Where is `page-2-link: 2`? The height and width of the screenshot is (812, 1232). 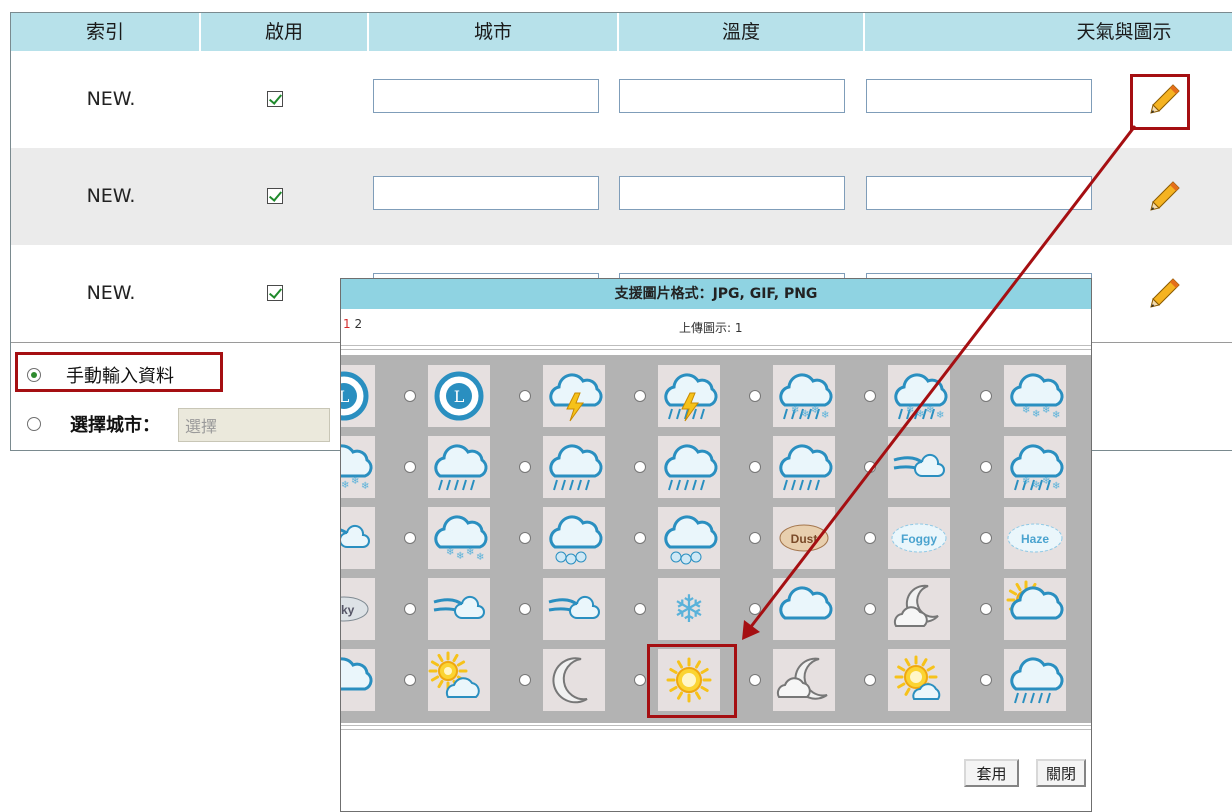
page-2-link: 2 is located at coordinates (358, 324).